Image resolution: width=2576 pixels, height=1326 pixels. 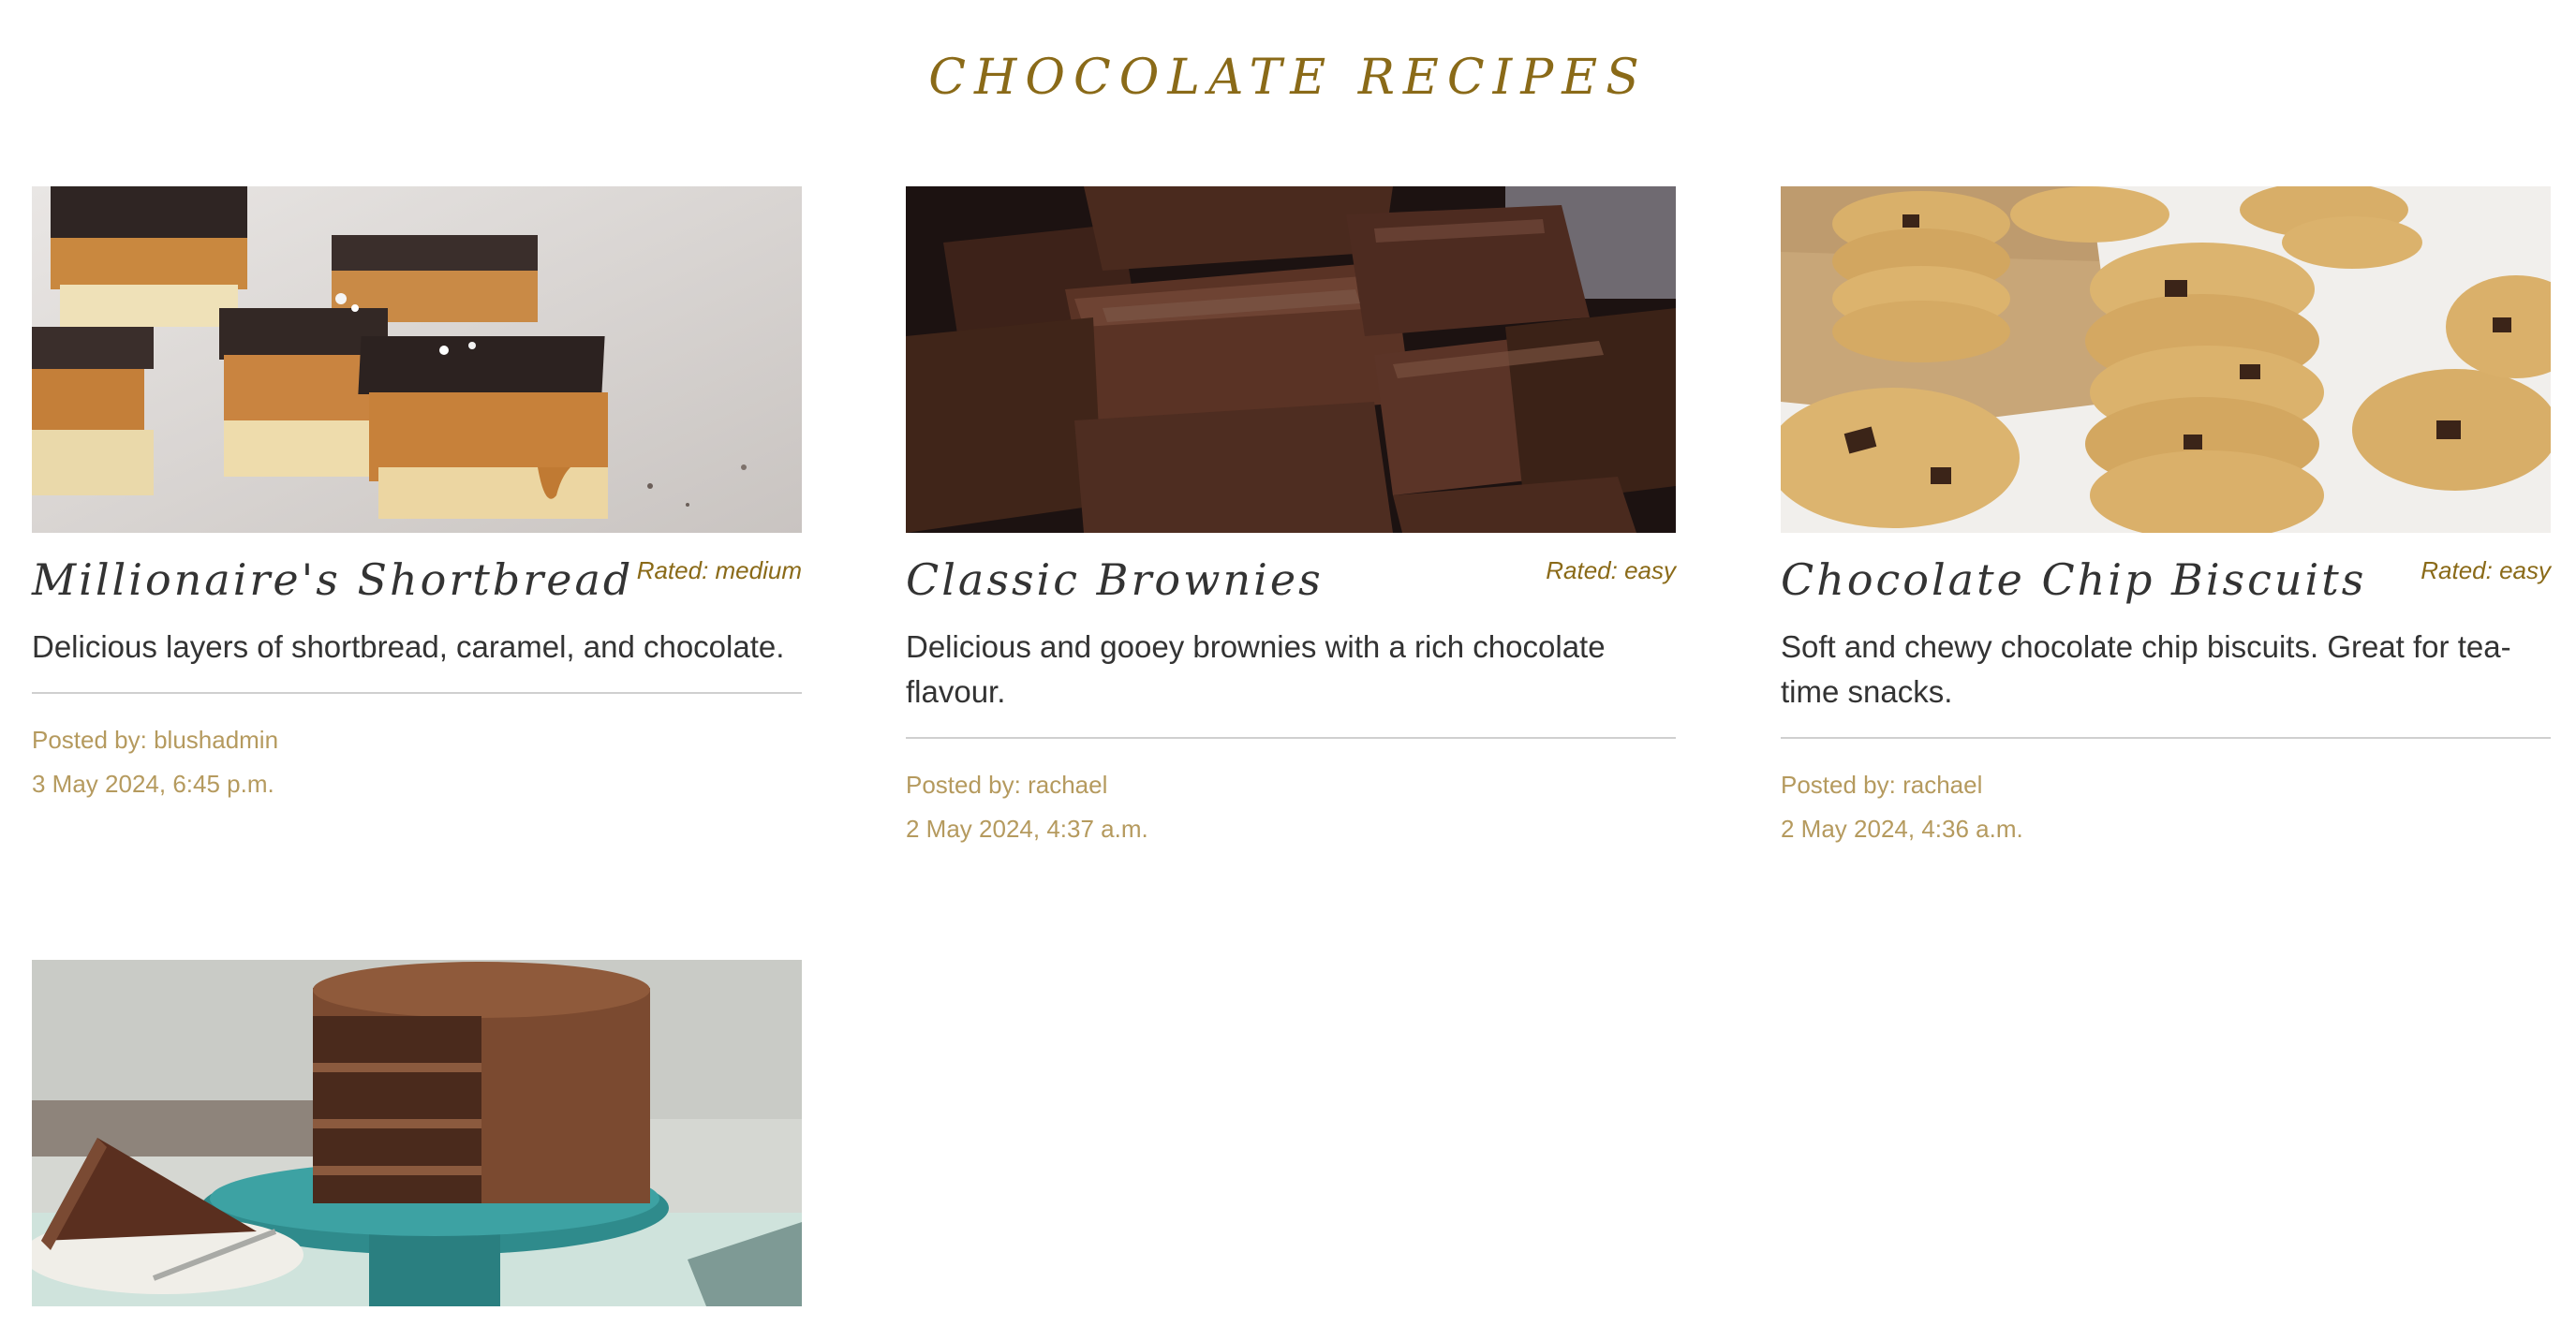 I want to click on recipe-title: Chocolate Chip Biscuits, so click(x=2073, y=580).